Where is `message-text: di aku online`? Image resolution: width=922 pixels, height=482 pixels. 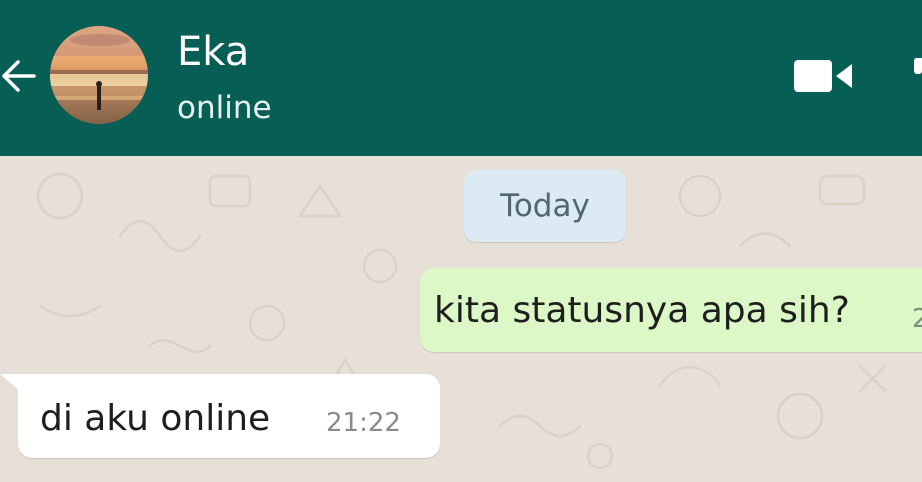 message-text: di aku online is located at coordinates (155, 418).